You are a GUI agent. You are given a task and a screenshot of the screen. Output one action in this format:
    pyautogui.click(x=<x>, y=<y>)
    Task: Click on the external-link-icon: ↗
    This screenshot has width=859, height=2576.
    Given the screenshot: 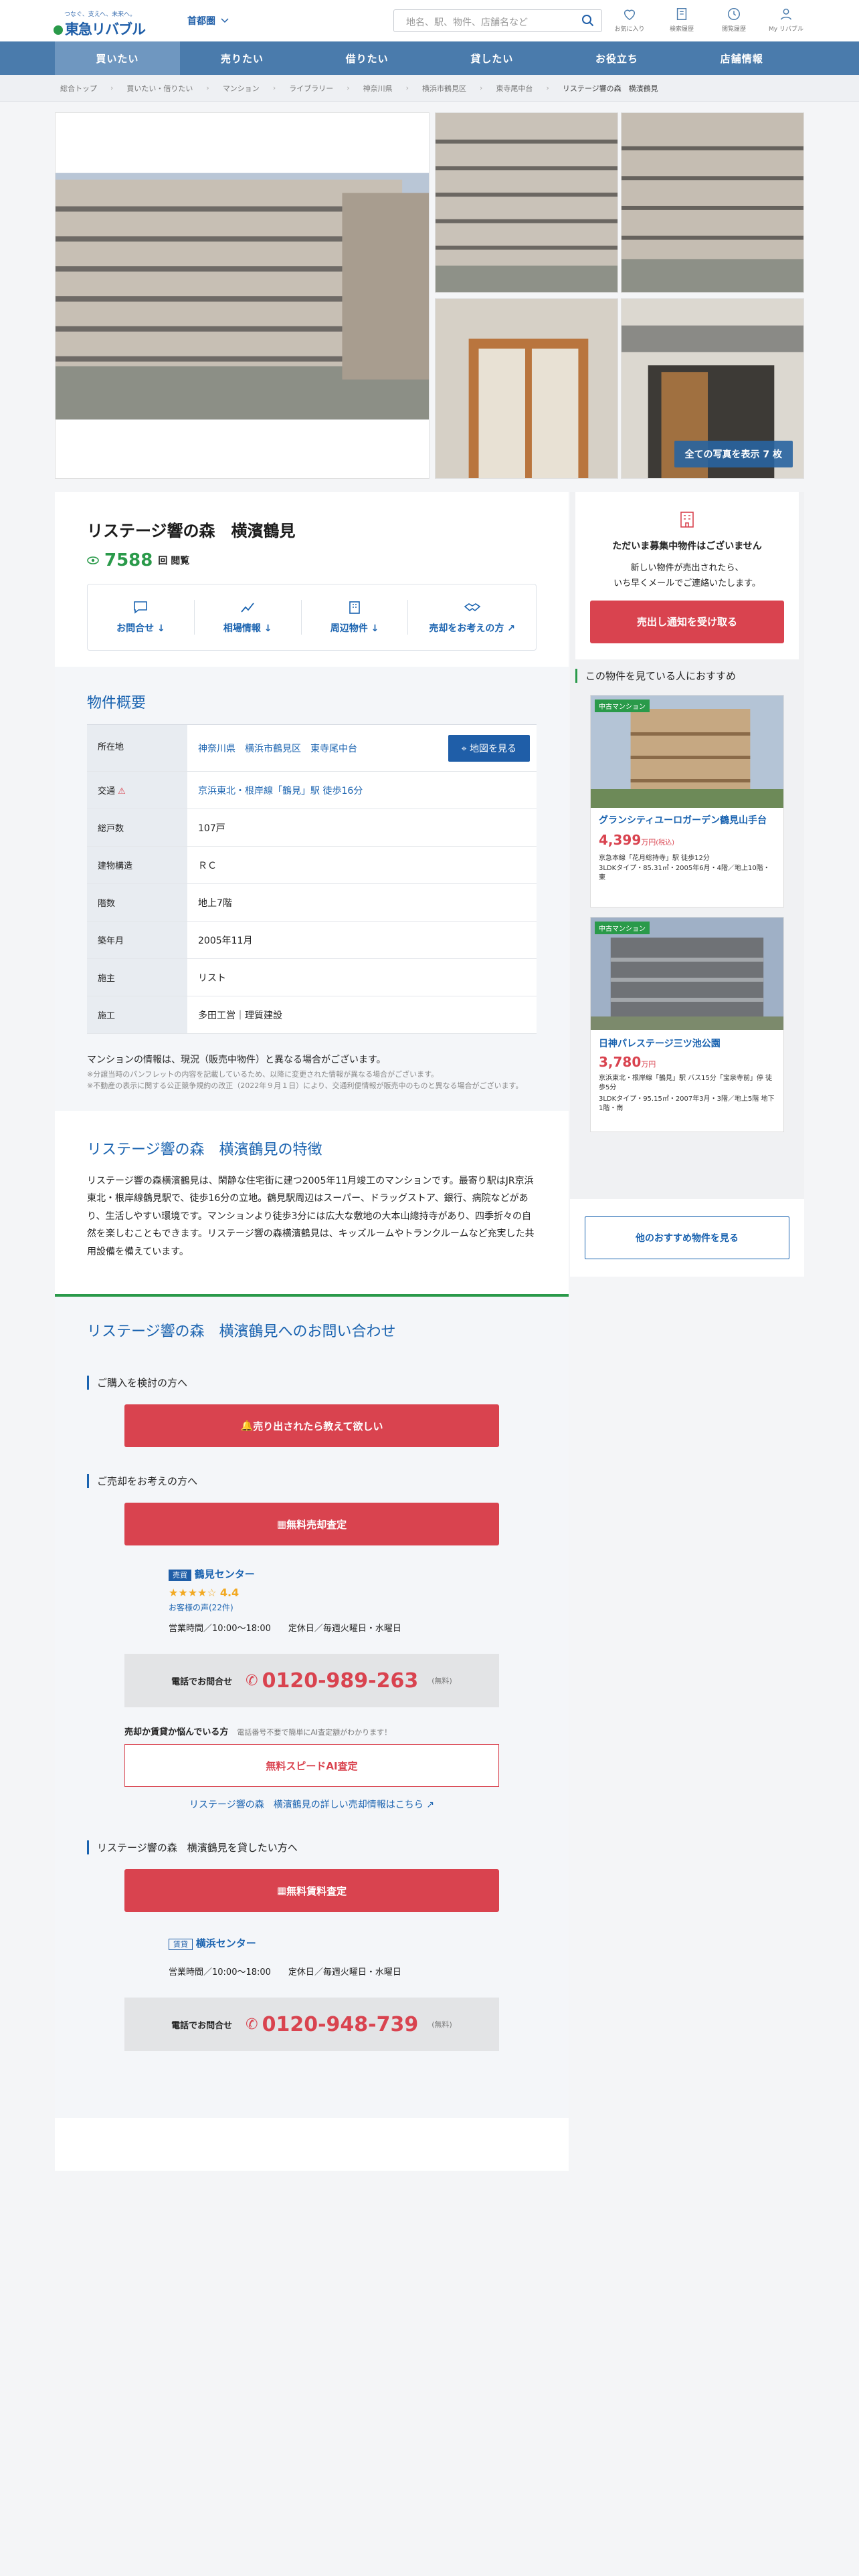 What is the action you would take?
    pyautogui.click(x=430, y=1805)
    